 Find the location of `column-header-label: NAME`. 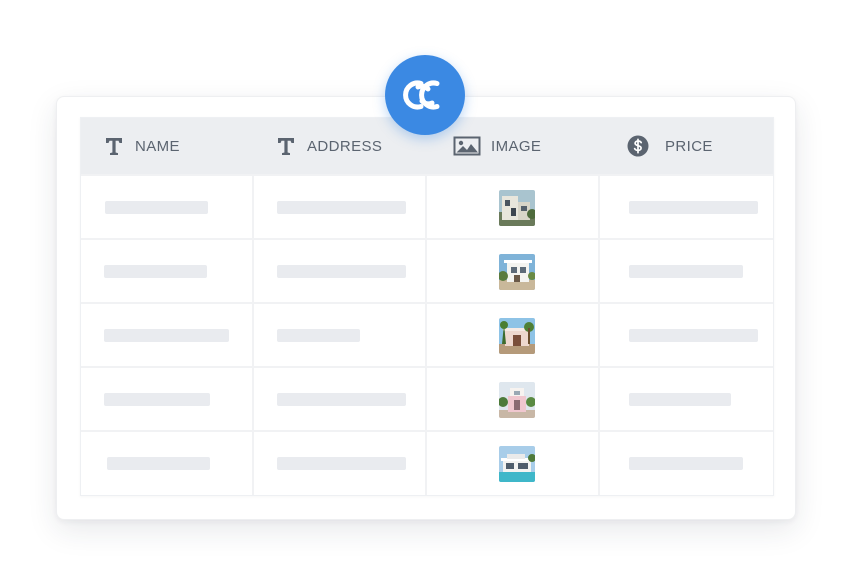

column-header-label: NAME is located at coordinates (157, 146).